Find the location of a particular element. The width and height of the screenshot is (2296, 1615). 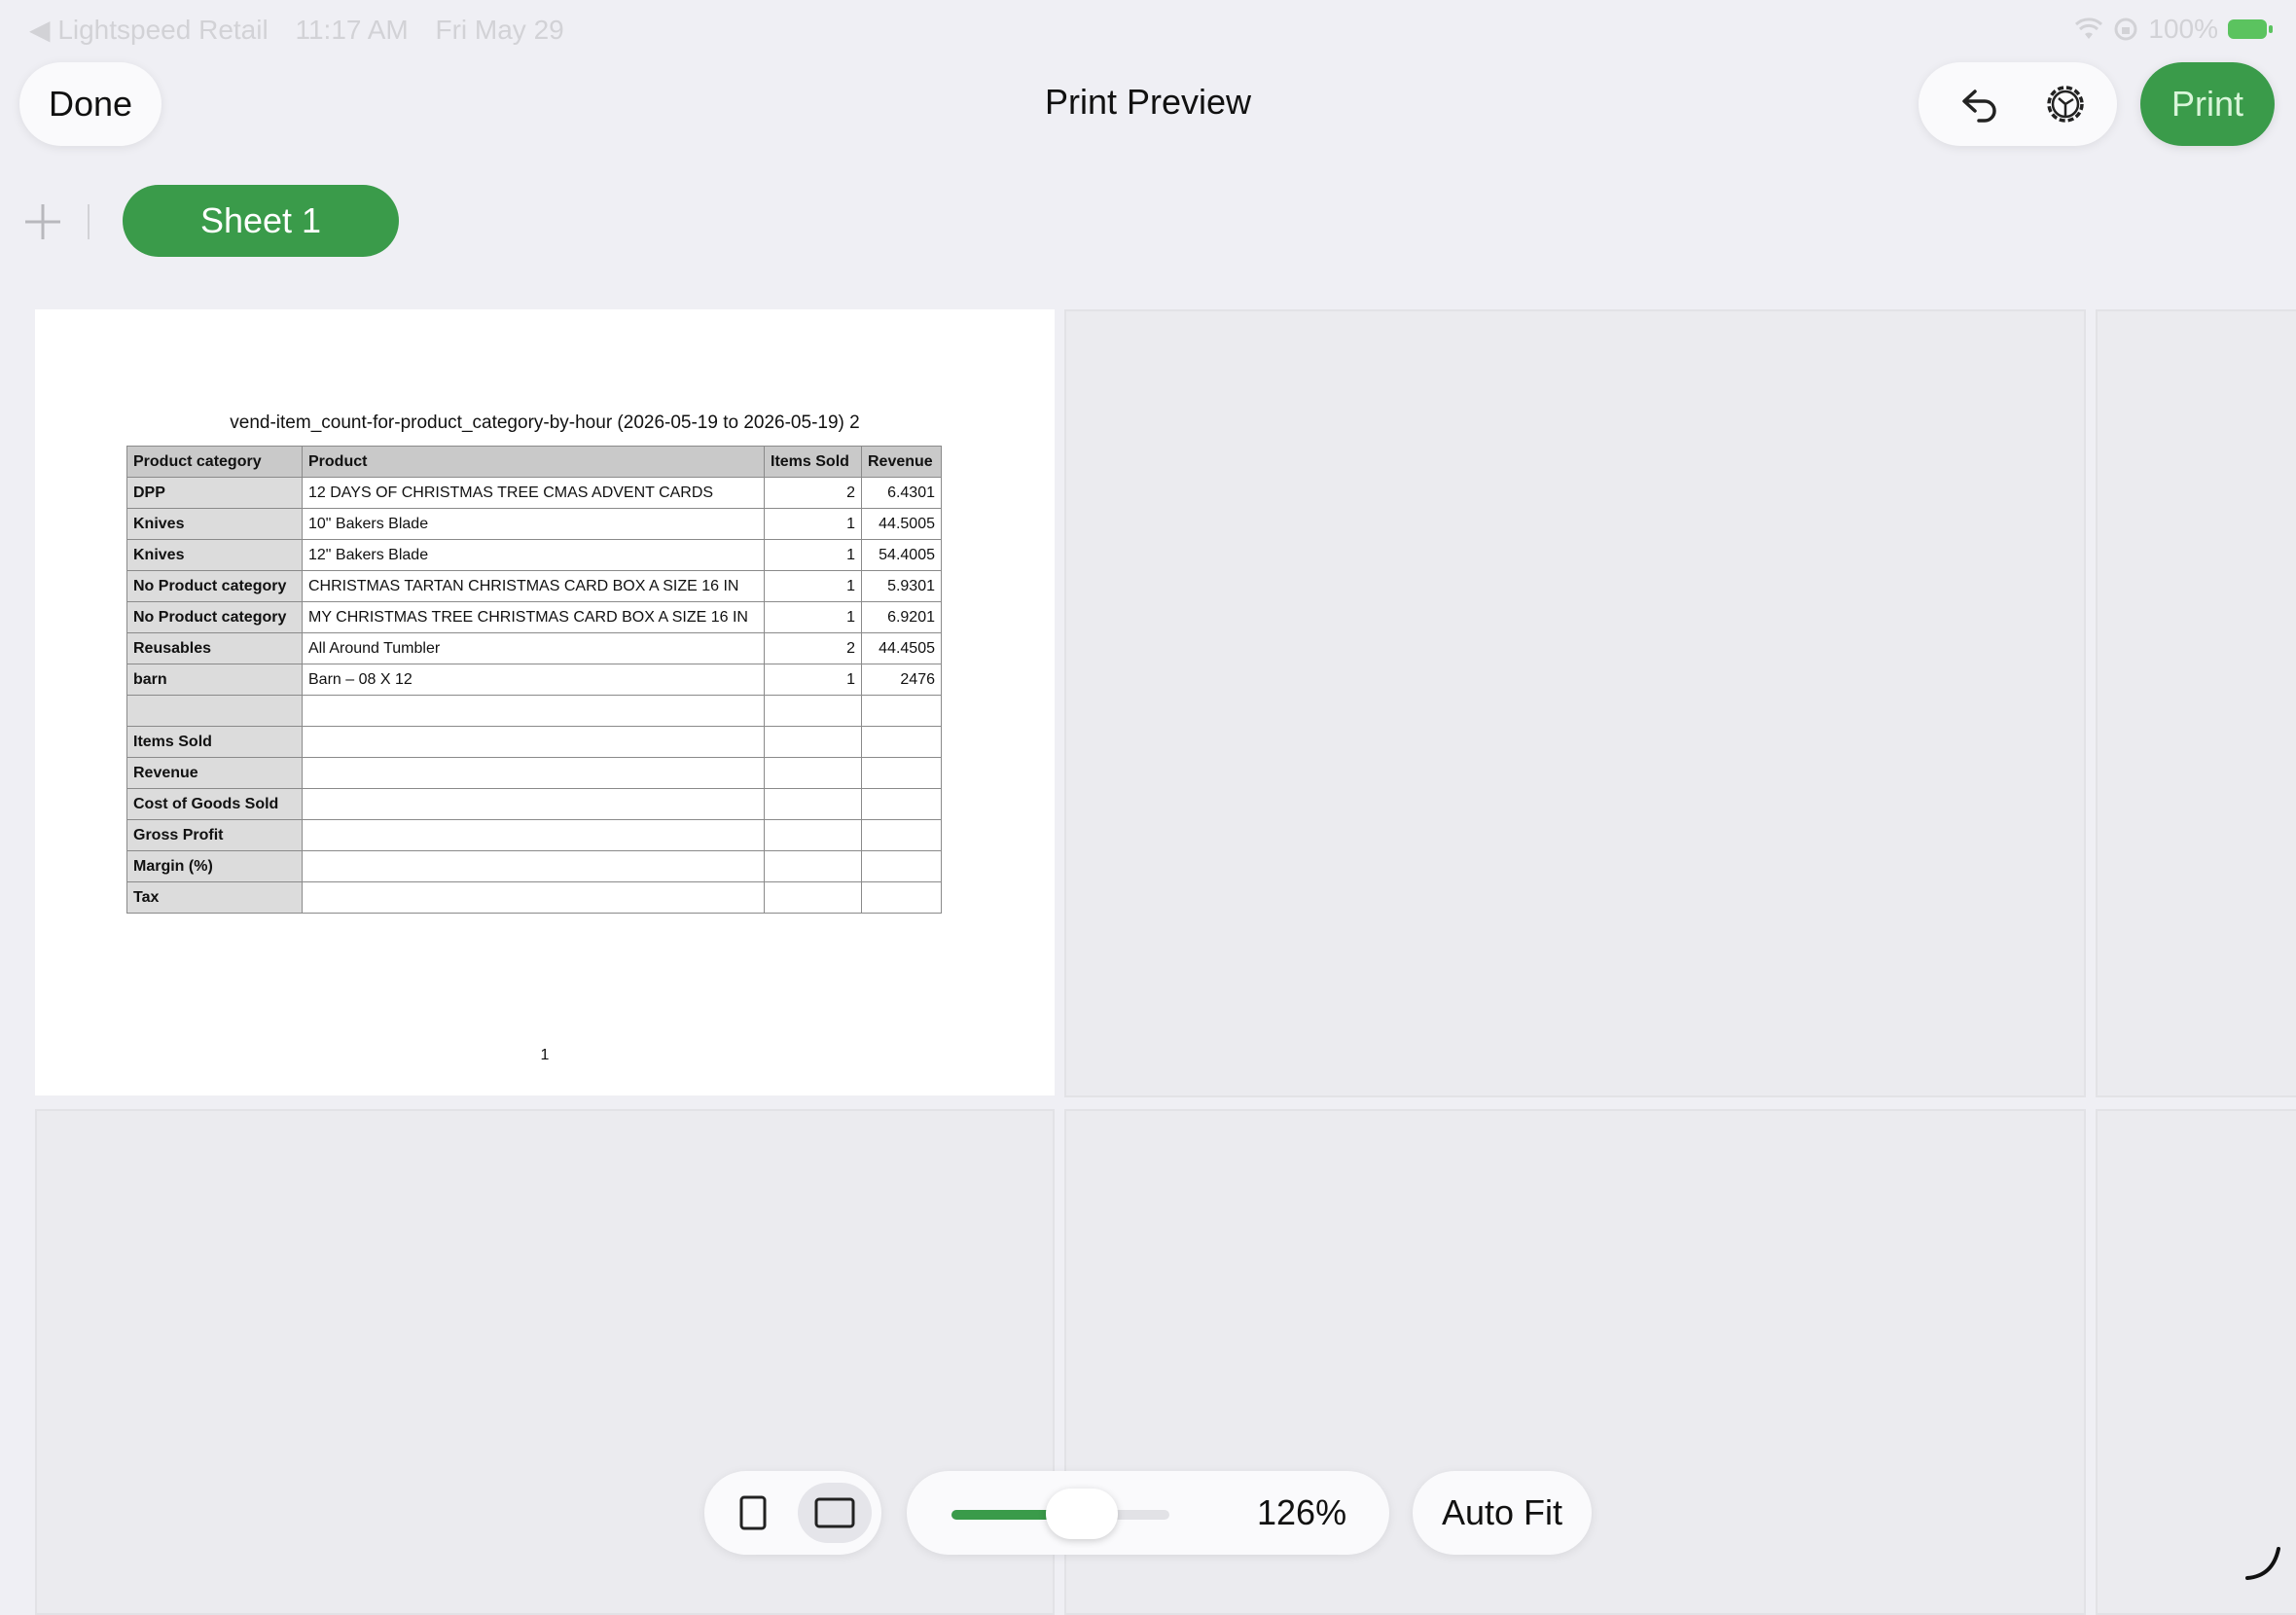

column-header: Product category is located at coordinates (214, 462).